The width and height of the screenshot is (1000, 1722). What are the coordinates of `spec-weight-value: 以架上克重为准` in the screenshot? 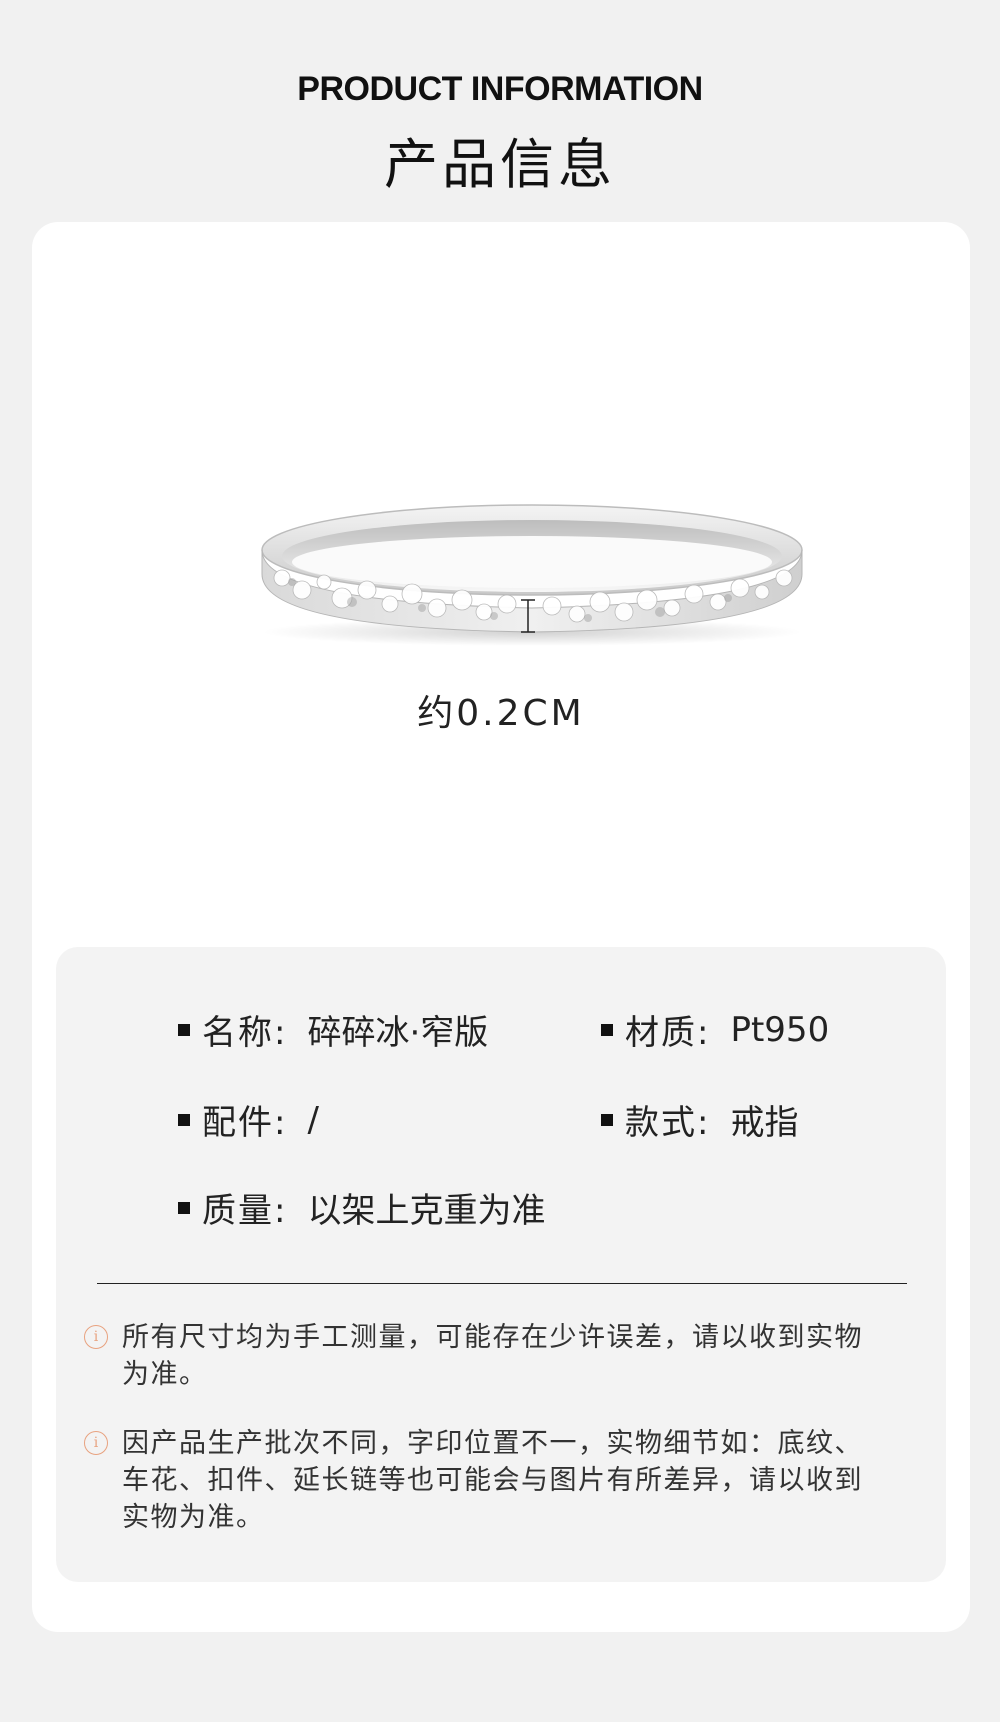 It's located at (426, 1211).